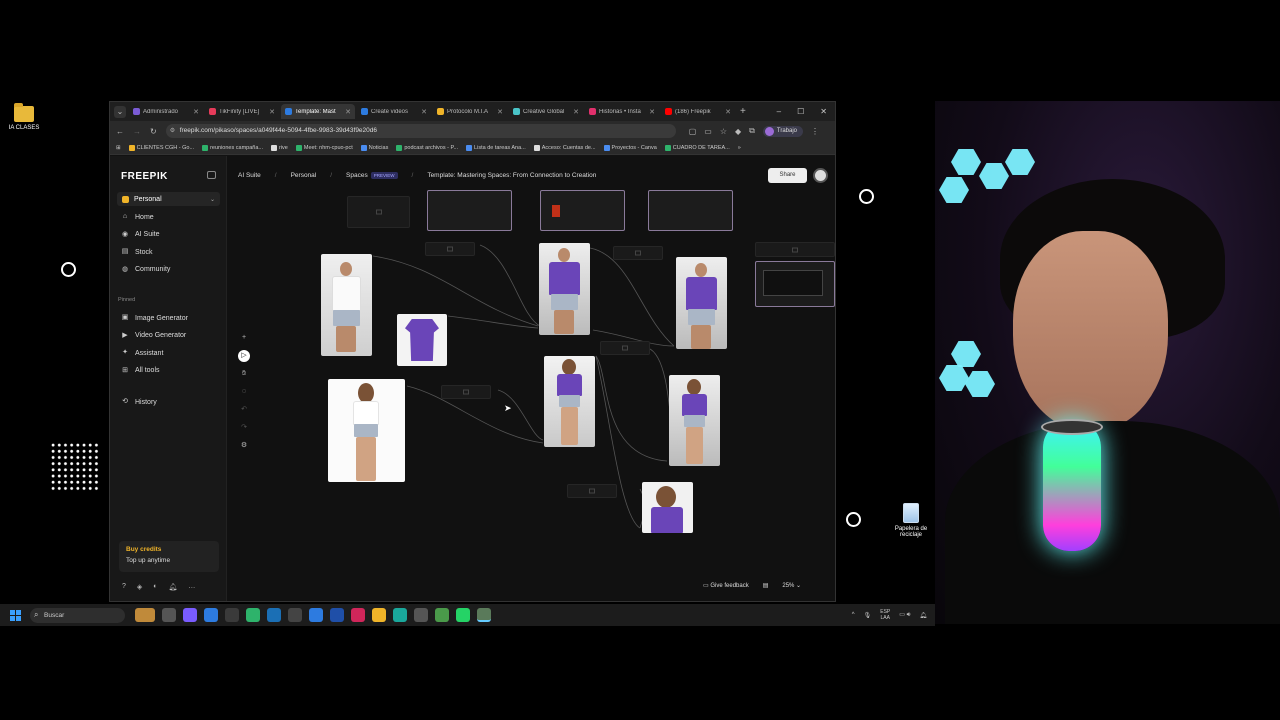  I want to click on desktop-folder-ia-clases: IA CLASES, so click(24, 117).